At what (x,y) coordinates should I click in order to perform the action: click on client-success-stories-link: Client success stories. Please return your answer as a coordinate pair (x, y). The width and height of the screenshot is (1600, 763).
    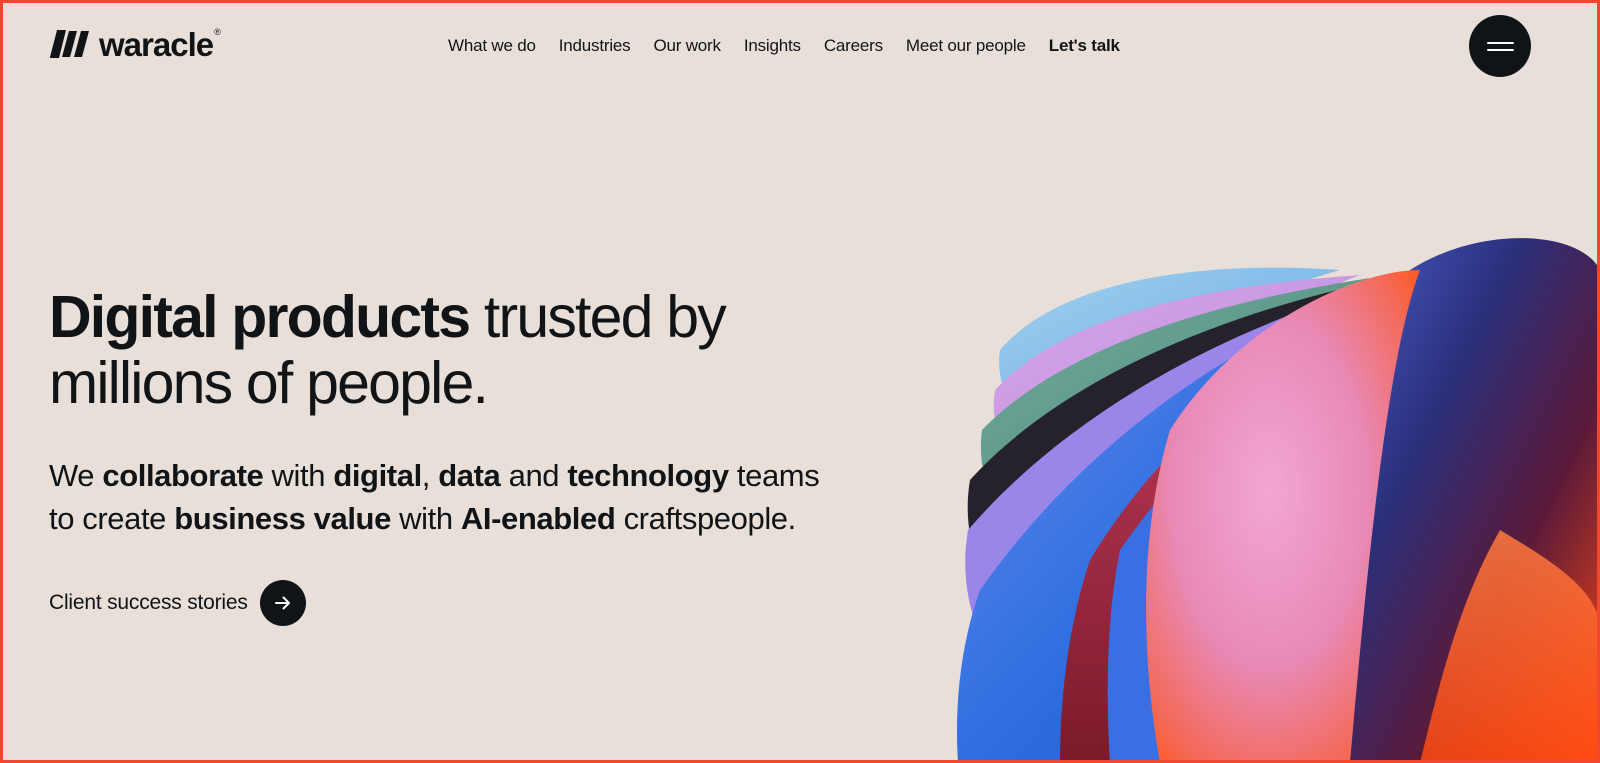
    Looking at the image, I should click on (177, 603).